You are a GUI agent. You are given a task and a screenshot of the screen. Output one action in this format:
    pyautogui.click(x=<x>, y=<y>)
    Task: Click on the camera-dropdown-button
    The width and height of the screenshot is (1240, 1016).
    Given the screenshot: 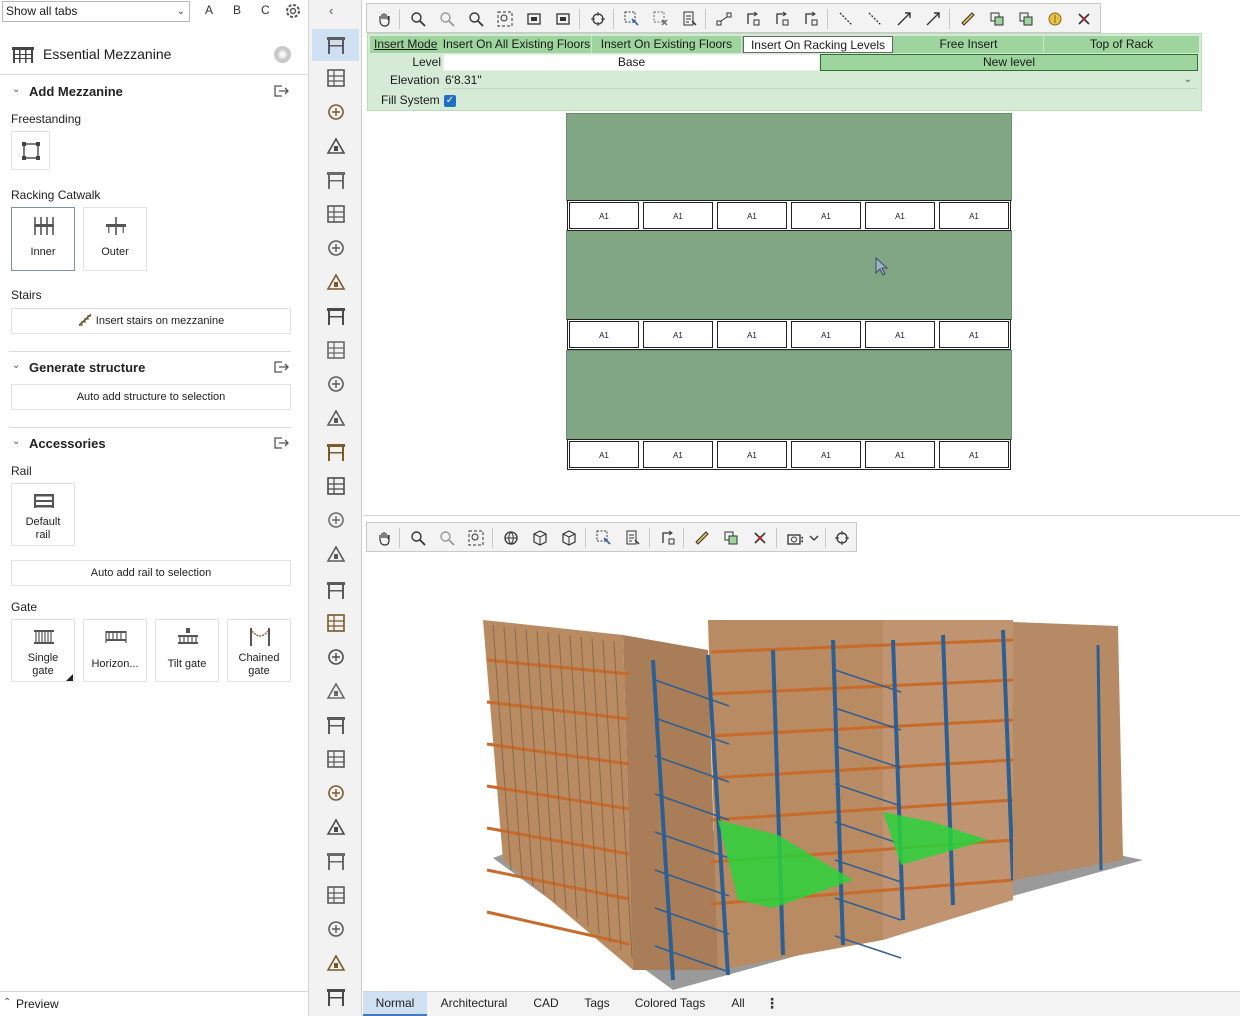 What is the action you would take?
    pyautogui.click(x=814, y=538)
    